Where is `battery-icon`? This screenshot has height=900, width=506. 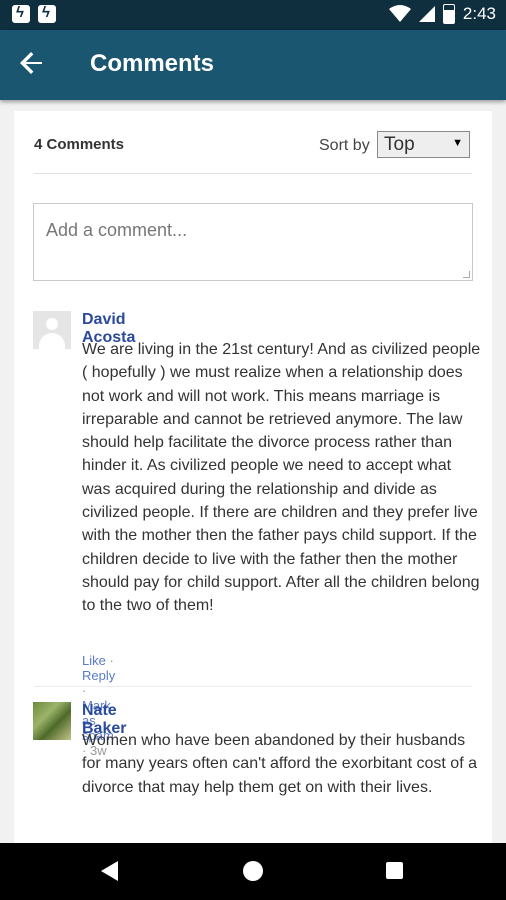
battery-icon is located at coordinates (448, 14).